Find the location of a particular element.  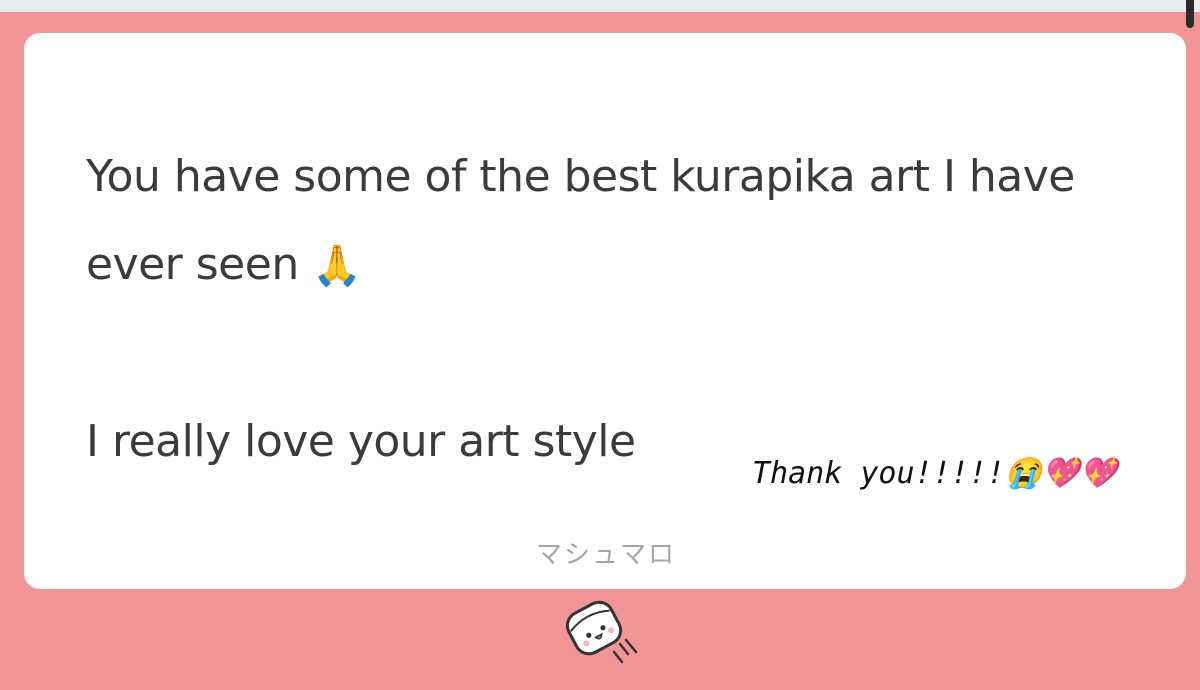

marshmallow-logo-icon is located at coordinates (601, 632).